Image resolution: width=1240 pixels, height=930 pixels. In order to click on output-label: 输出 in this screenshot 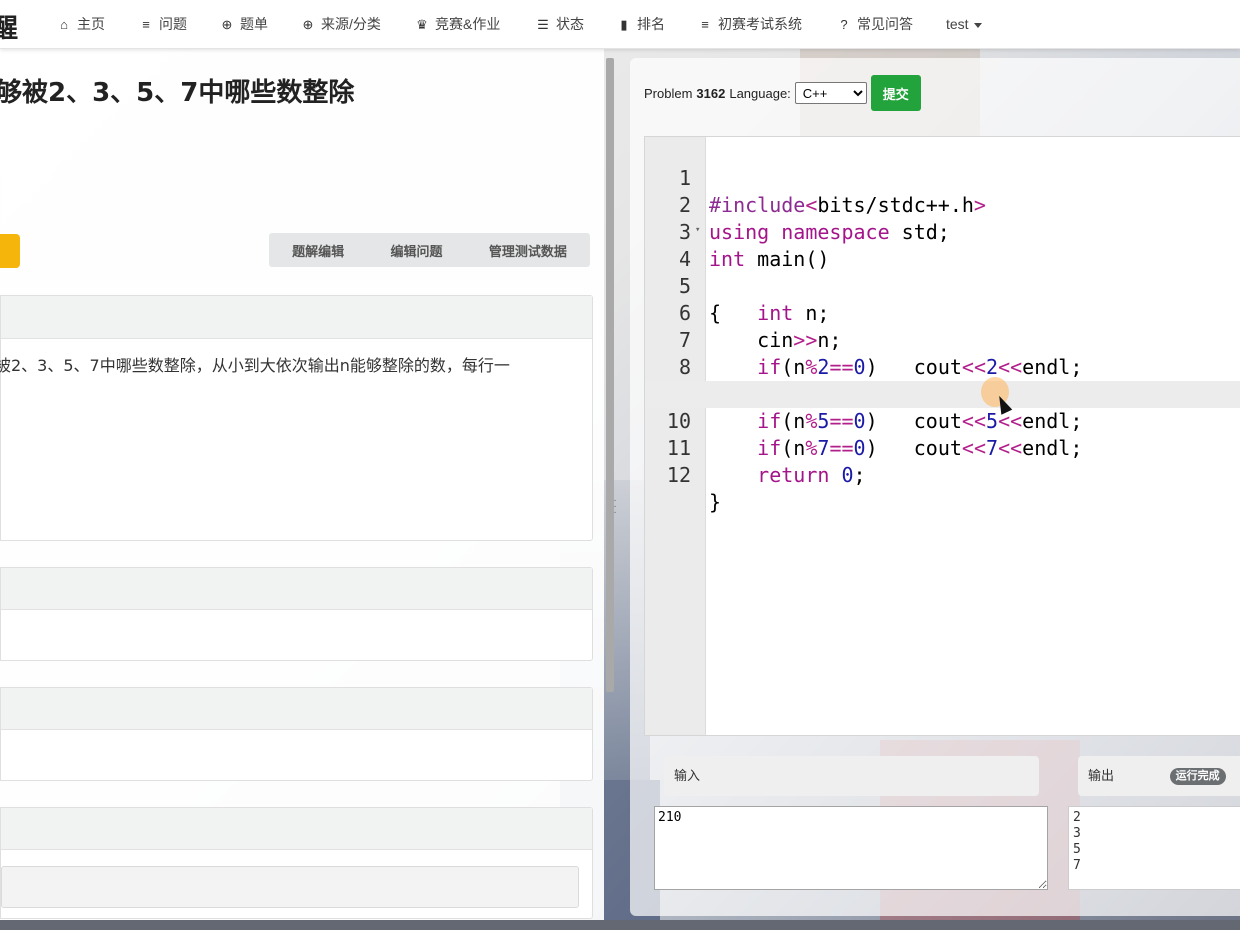, I will do `click(1101, 775)`.